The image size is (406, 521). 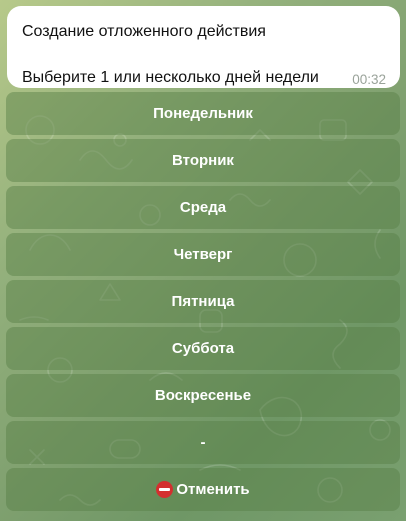 I want to click on keyboard-button-friday: Пятница, so click(x=203, y=301).